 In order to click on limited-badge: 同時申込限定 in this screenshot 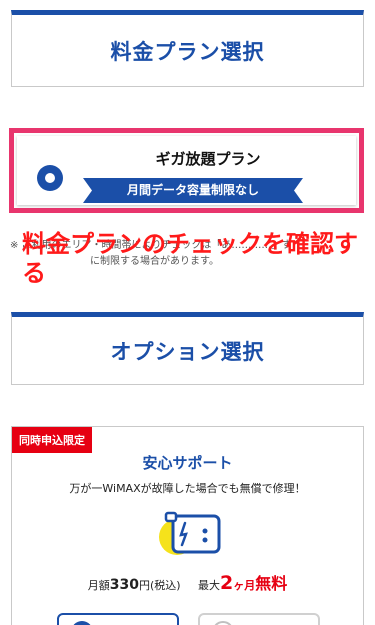, I will do `click(52, 440)`.